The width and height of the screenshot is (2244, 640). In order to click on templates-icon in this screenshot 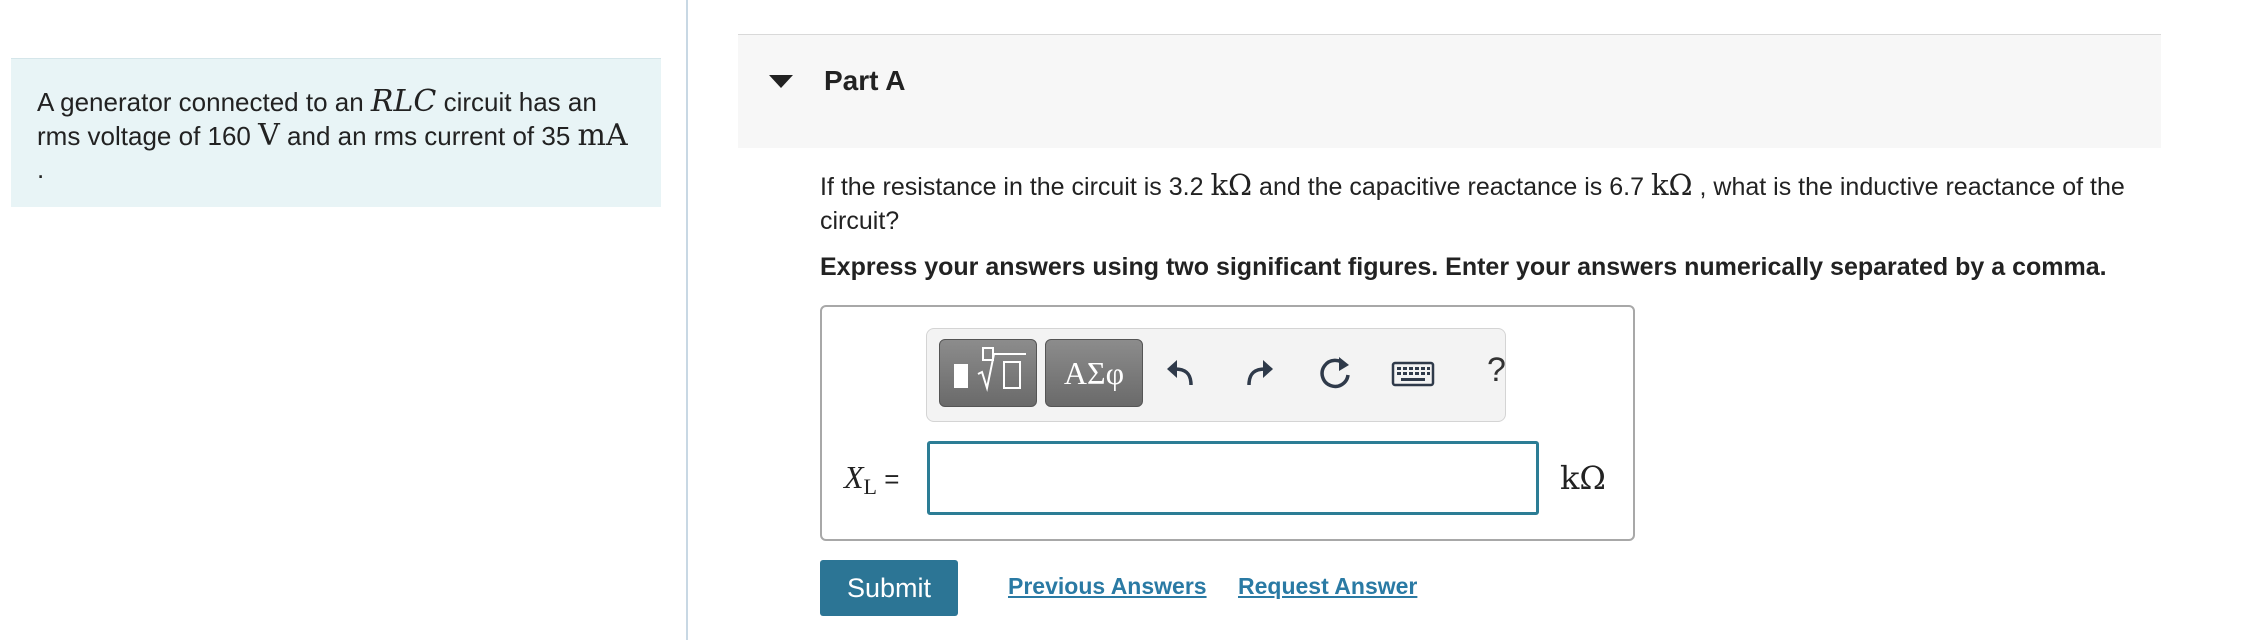, I will do `click(990, 369)`.